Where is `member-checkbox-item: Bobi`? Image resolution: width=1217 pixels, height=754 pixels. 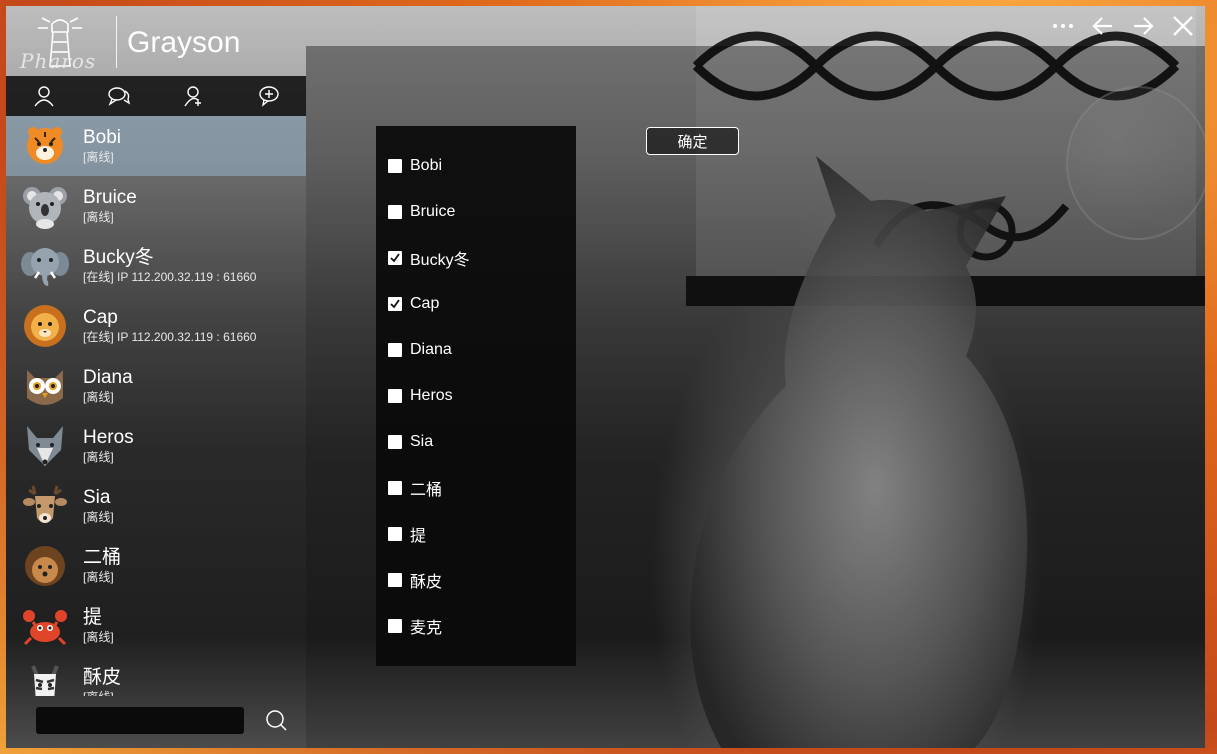
member-checkbox-item: Bobi is located at coordinates (415, 166).